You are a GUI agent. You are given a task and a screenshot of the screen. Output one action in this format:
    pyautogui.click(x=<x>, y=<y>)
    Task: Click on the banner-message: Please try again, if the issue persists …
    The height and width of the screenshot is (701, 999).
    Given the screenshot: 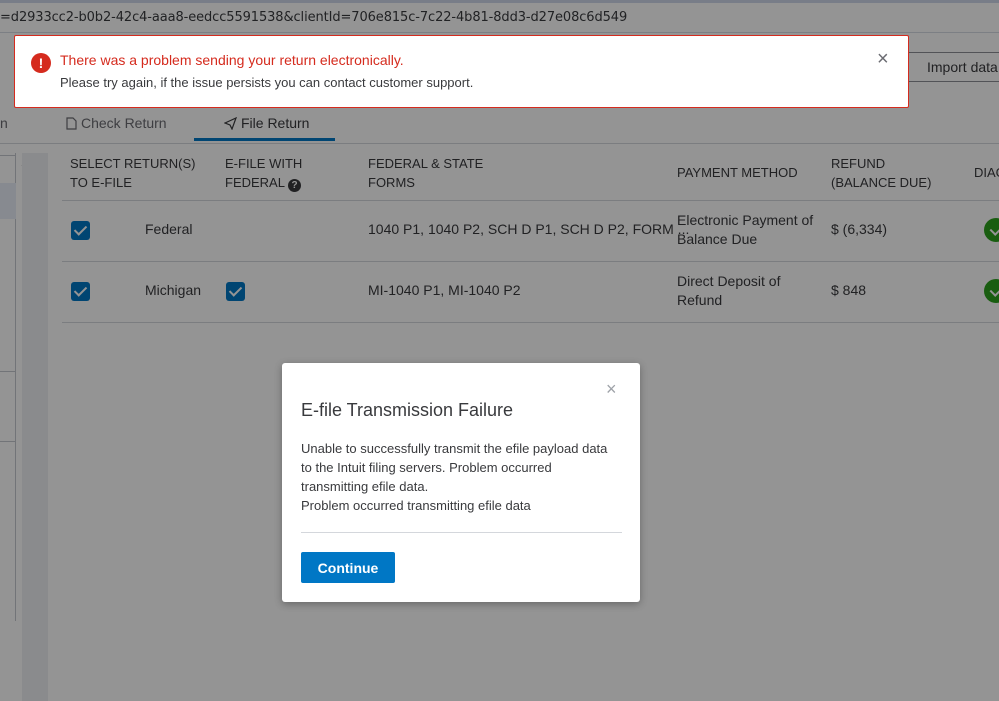 What is the action you would take?
    pyautogui.click(x=267, y=82)
    